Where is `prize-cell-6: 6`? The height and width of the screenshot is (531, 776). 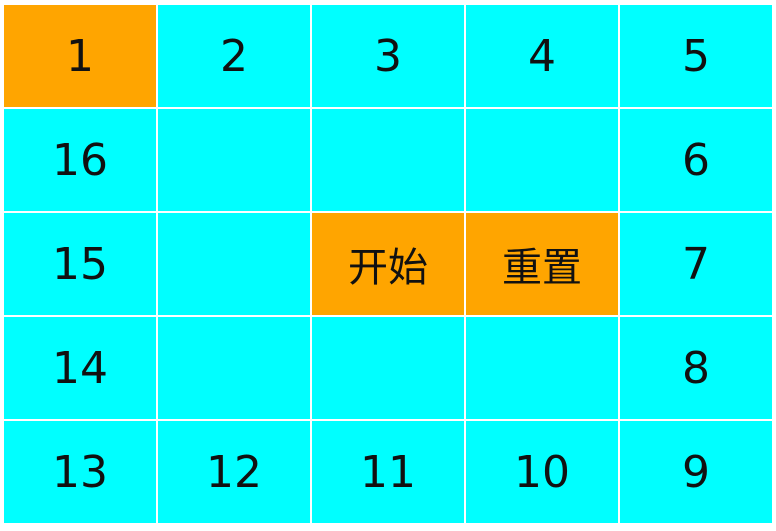
prize-cell-6: 6 is located at coordinates (696, 160).